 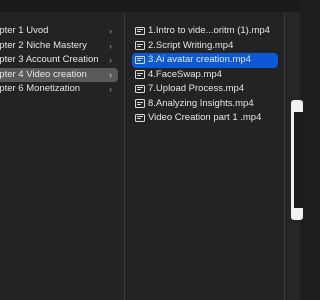 I want to click on file-item-selected: 3.Ai avatar creation.mp4, so click(x=205, y=60).